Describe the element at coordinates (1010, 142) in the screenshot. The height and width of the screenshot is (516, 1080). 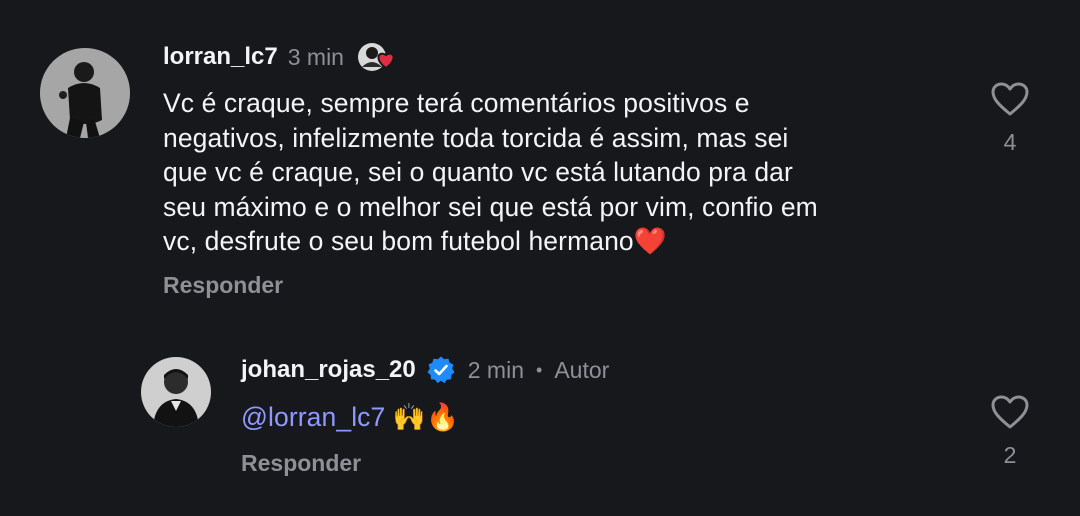
I see `like-count: 4` at that location.